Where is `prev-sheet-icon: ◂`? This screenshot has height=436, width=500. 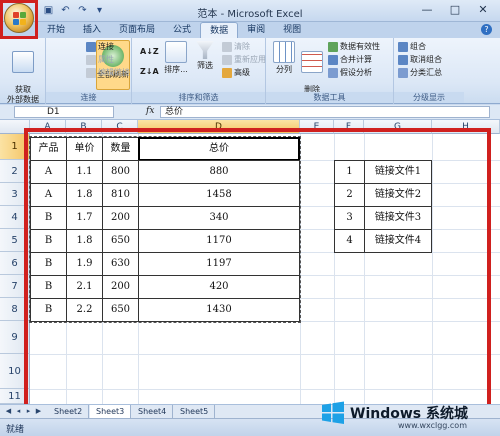
prev-sheet-icon: ◂ is located at coordinates (18, 411).